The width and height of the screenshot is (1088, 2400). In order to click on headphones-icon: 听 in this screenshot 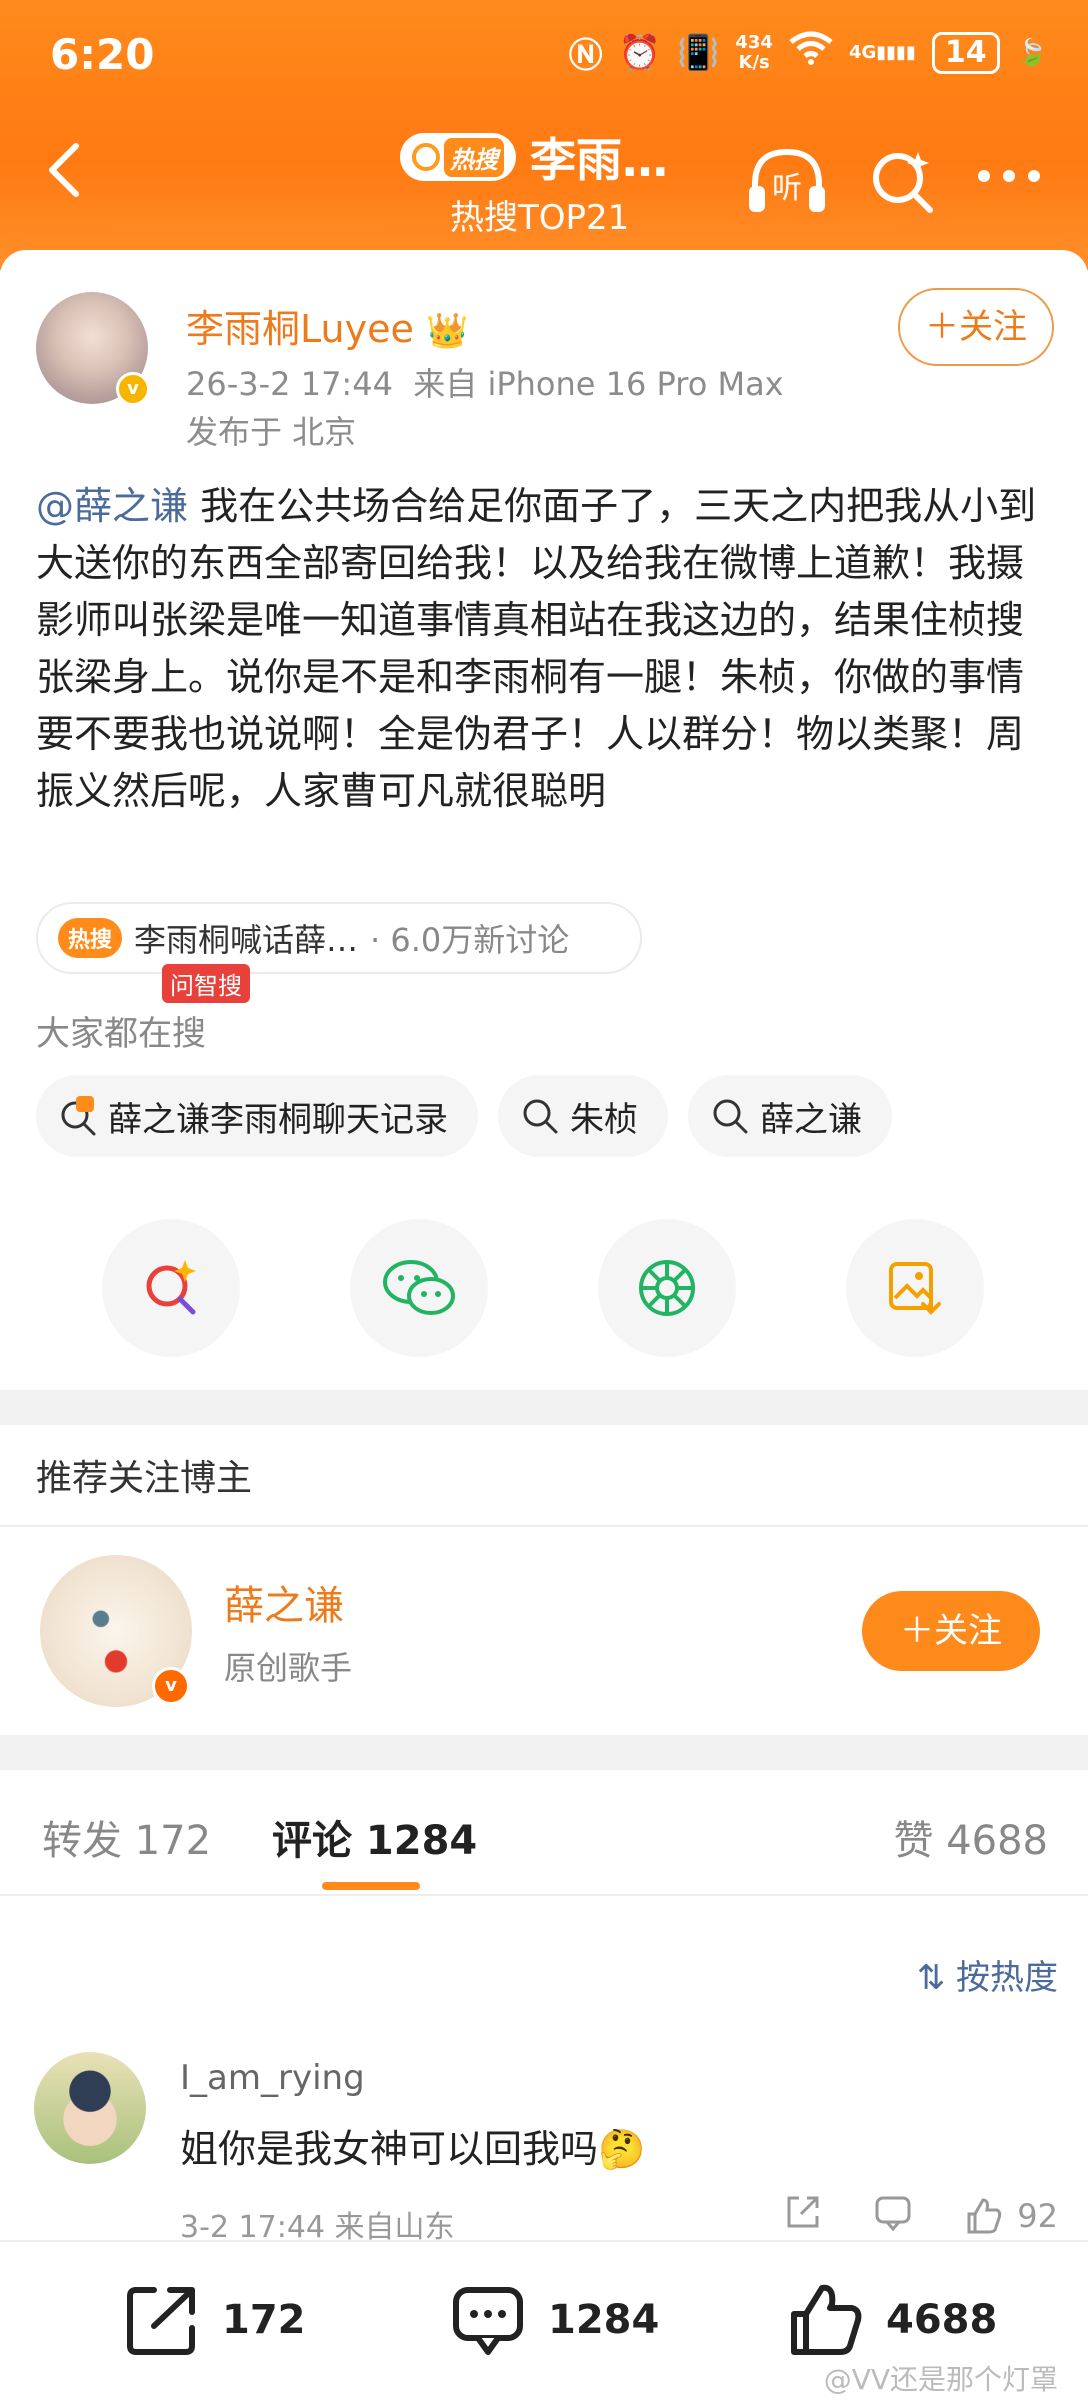, I will do `click(787, 180)`.